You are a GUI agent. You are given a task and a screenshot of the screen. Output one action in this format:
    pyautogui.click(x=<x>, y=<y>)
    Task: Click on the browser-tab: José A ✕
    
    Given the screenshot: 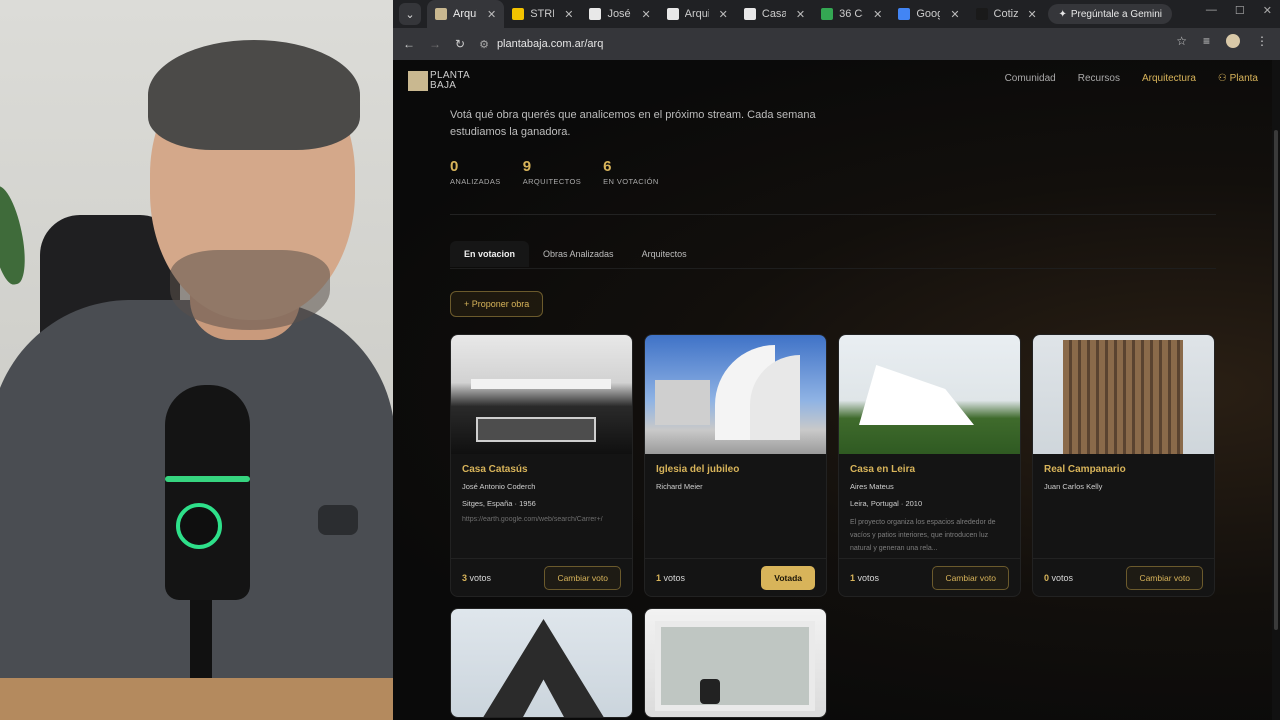 What is the action you would take?
    pyautogui.click(x=619, y=14)
    